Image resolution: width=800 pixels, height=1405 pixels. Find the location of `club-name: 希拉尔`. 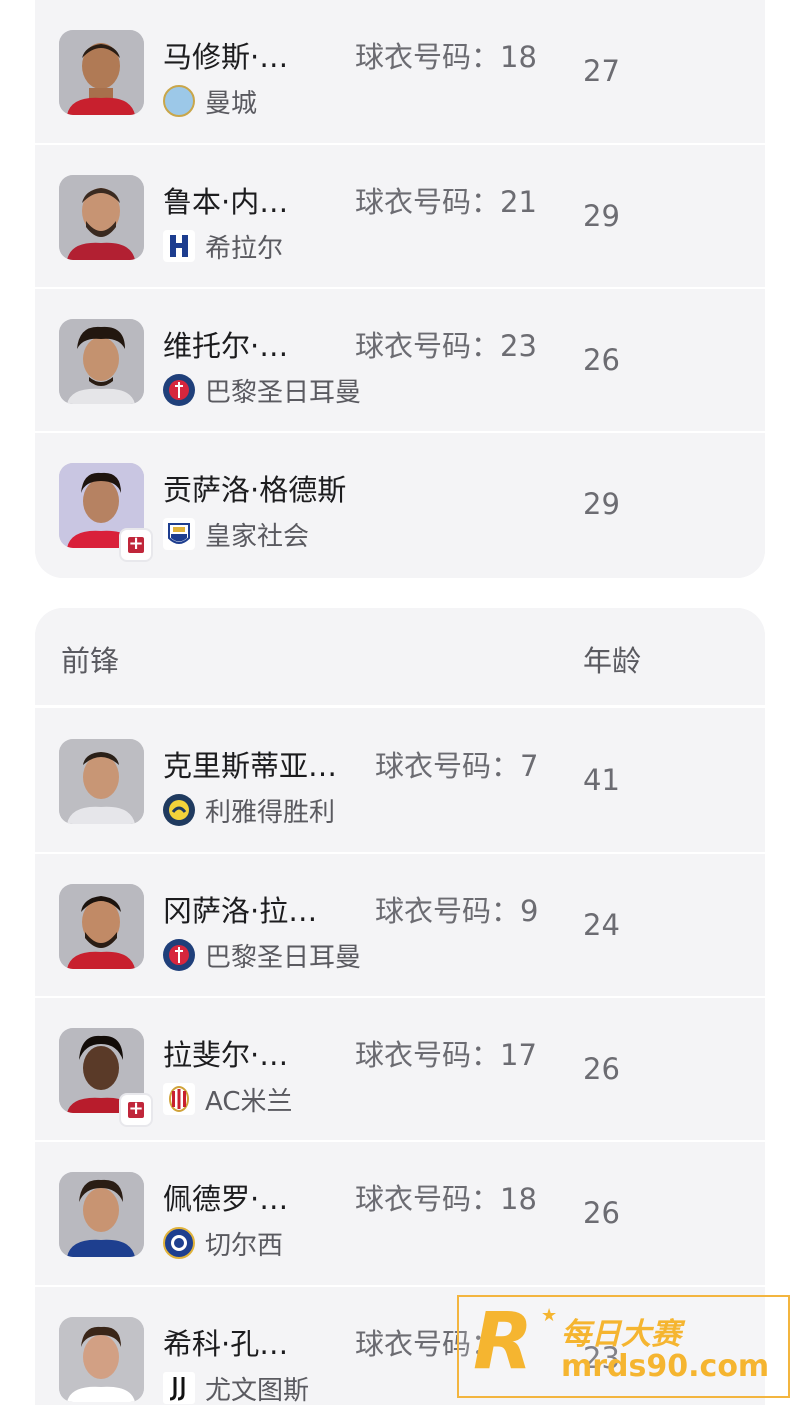

club-name: 希拉尔 is located at coordinates (244, 248).